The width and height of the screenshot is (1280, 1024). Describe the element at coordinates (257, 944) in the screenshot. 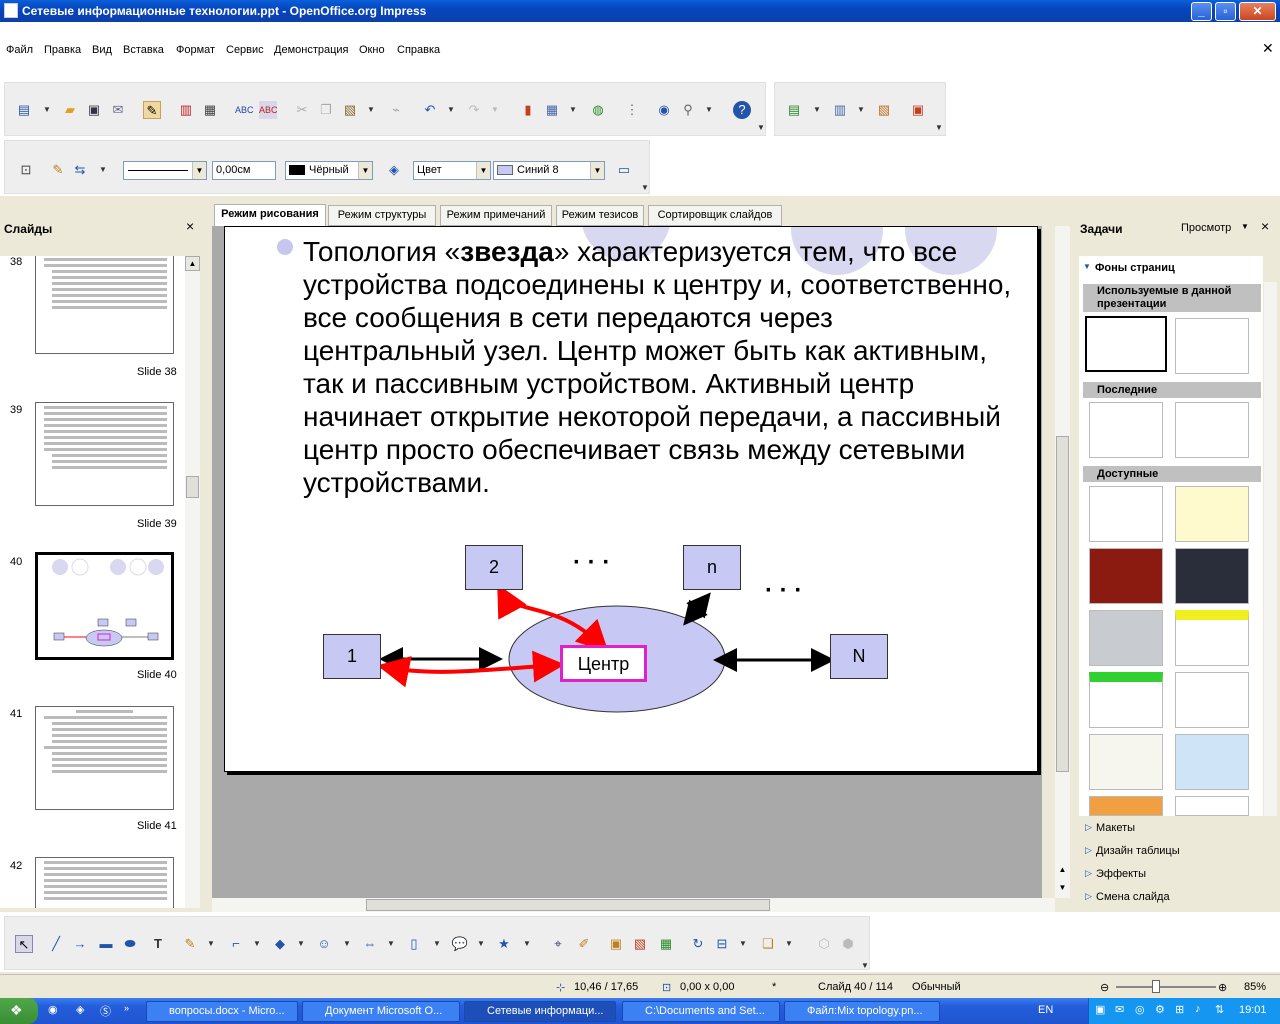

I see `connector-dropdown-icon: ▼` at that location.